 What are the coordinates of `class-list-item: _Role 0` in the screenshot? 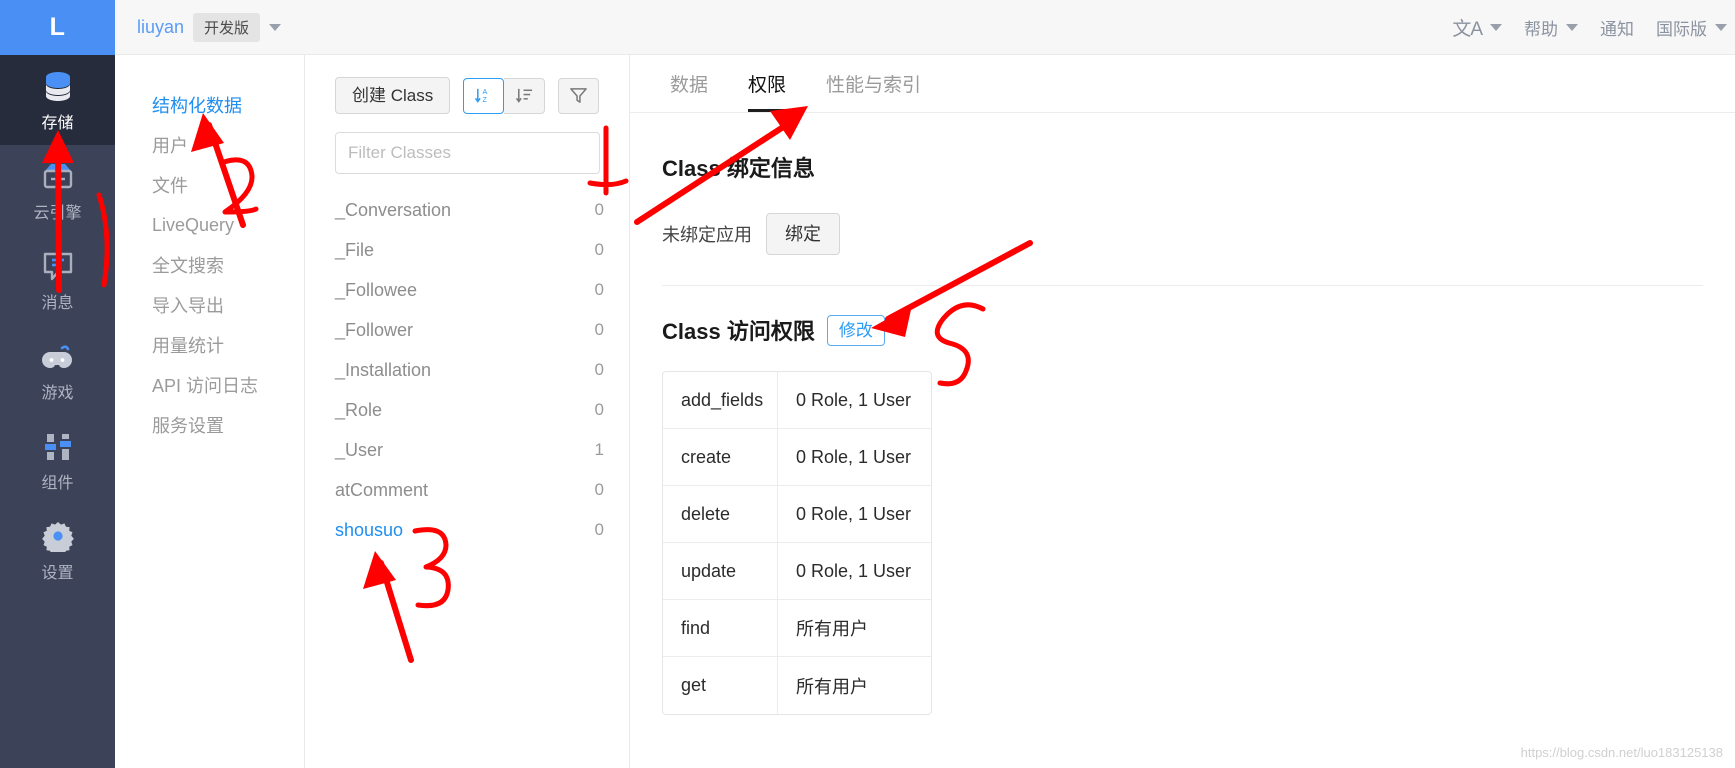 It's located at (467, 410).